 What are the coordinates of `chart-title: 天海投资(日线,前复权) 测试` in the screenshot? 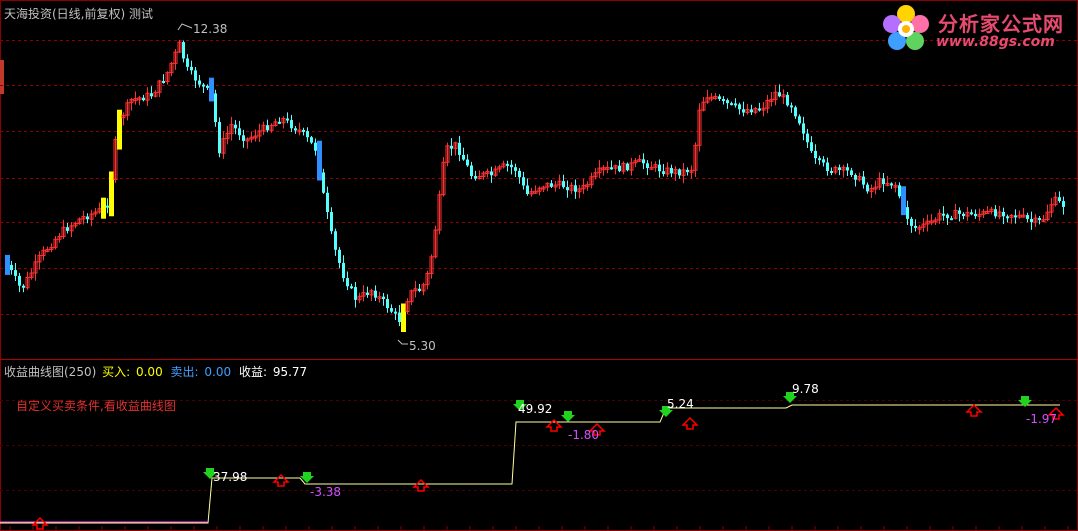 It's located at (78, 14).